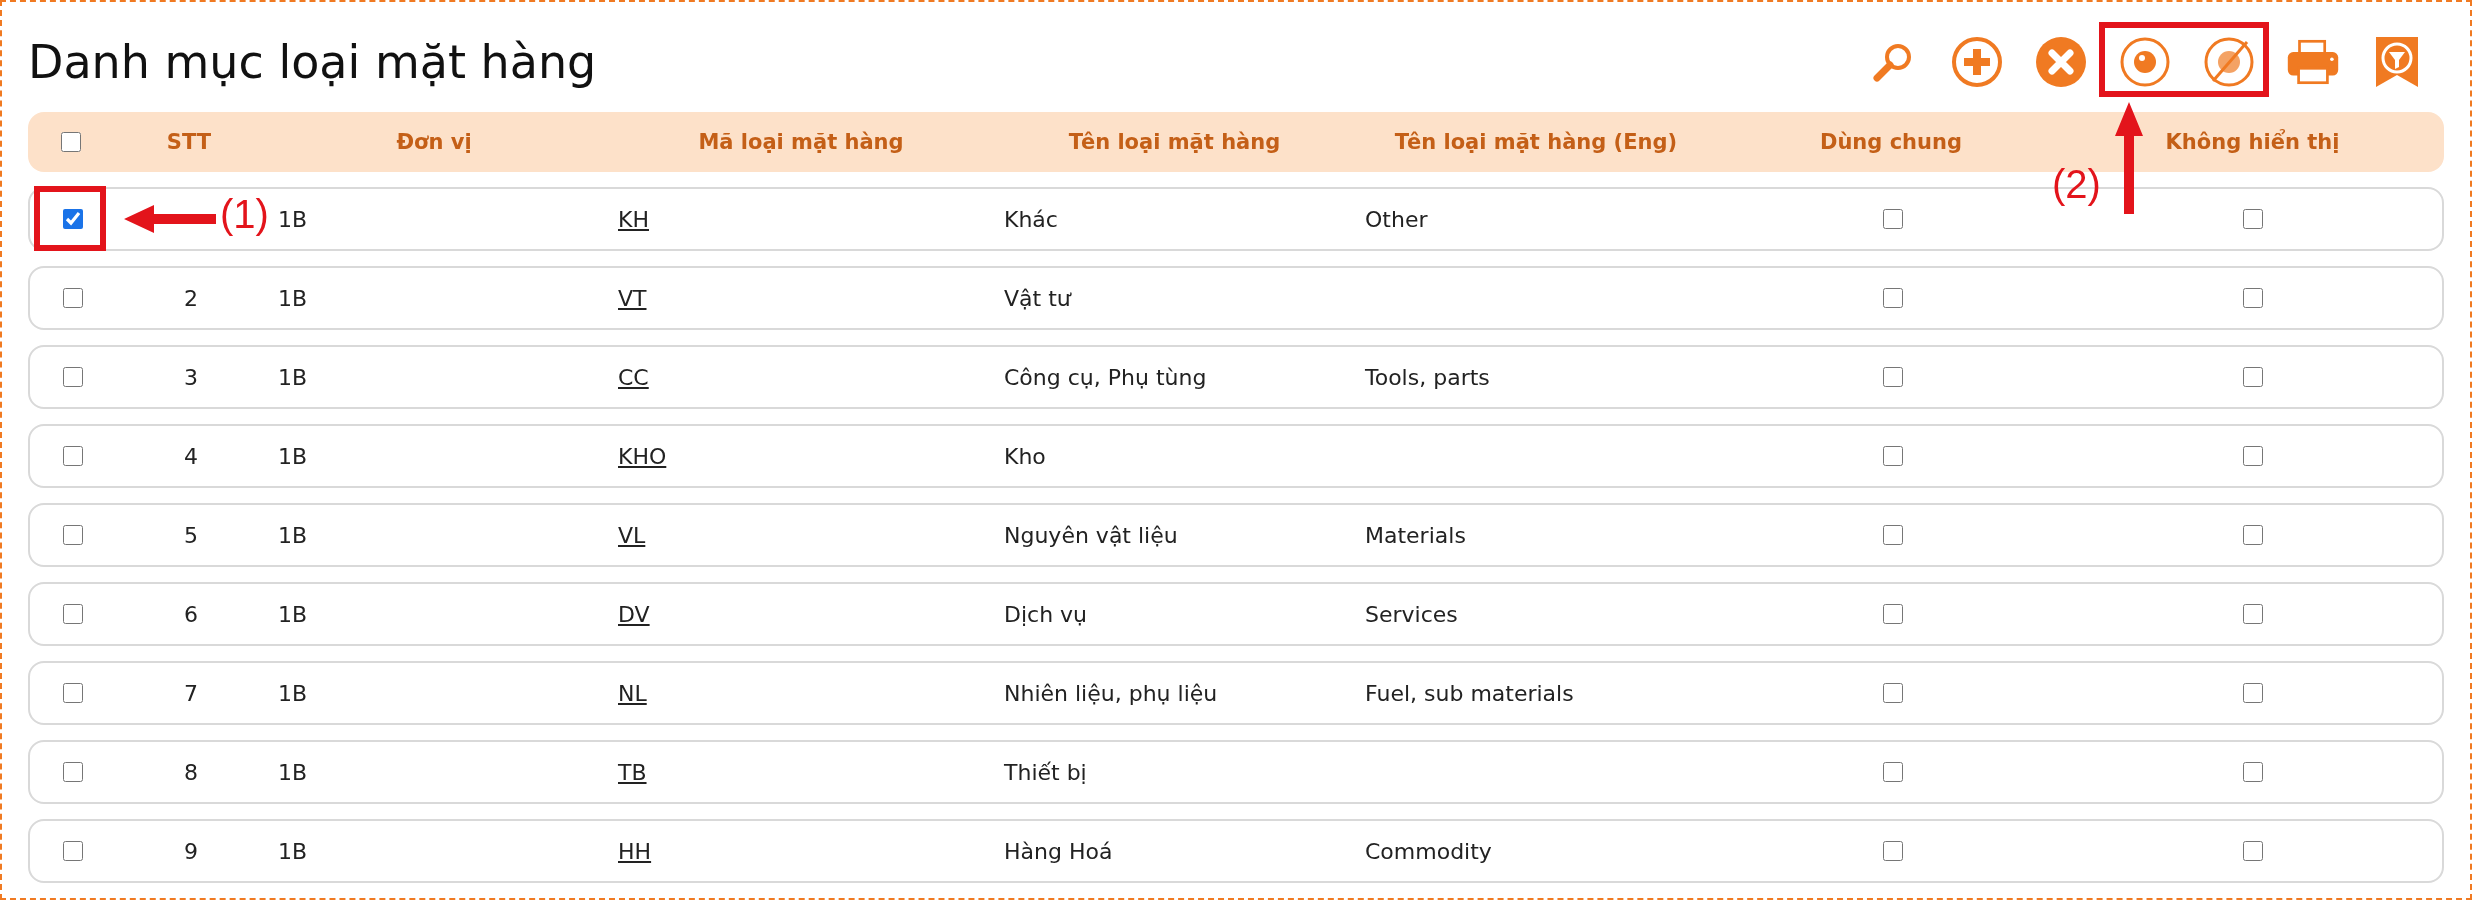 The height and width of the screenshot is (900, 2472). What do you see at coordinates (1236, 772) in the screenshot?
I see `table-row: 8 1B TB Thiết bị` at bounding box center [1236, 772].